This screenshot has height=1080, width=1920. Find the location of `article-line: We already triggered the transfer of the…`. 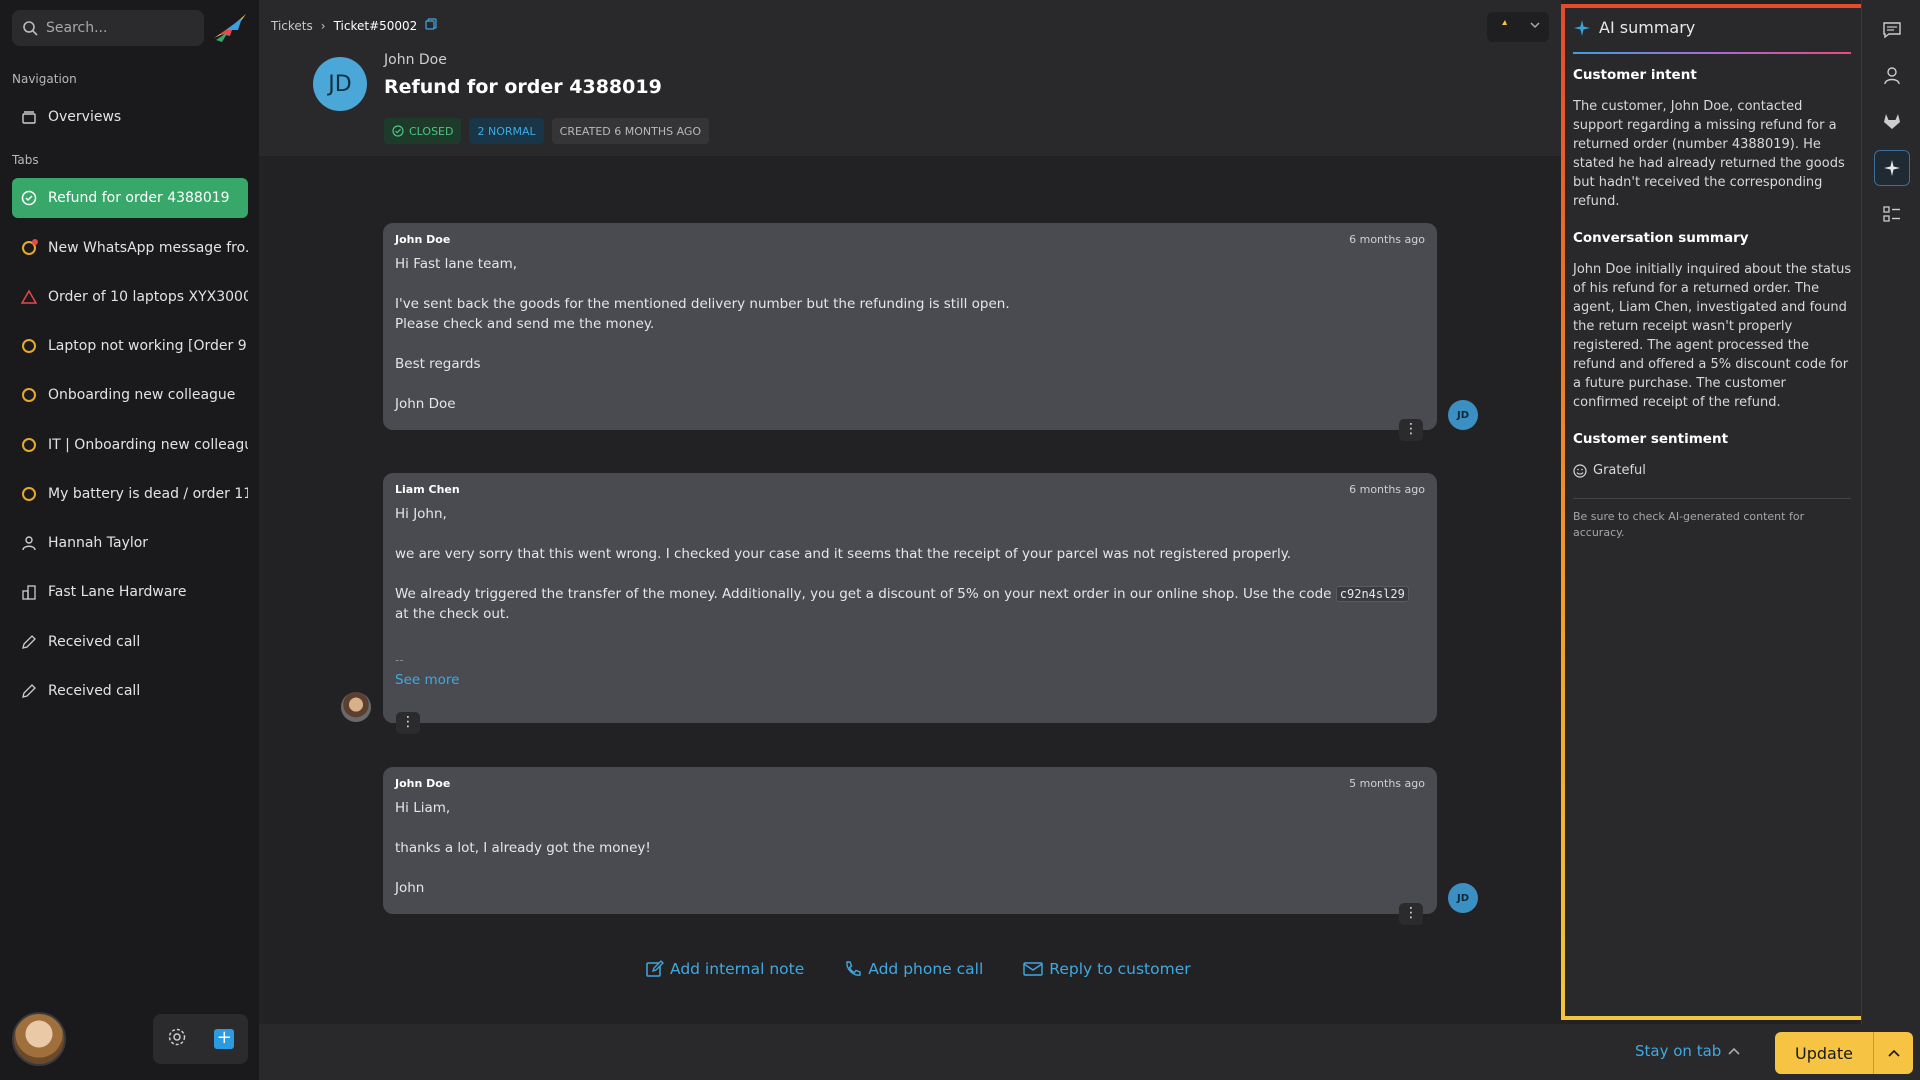

article-line: We already triggered the transfer of the… is located at coordinates (910, 604).